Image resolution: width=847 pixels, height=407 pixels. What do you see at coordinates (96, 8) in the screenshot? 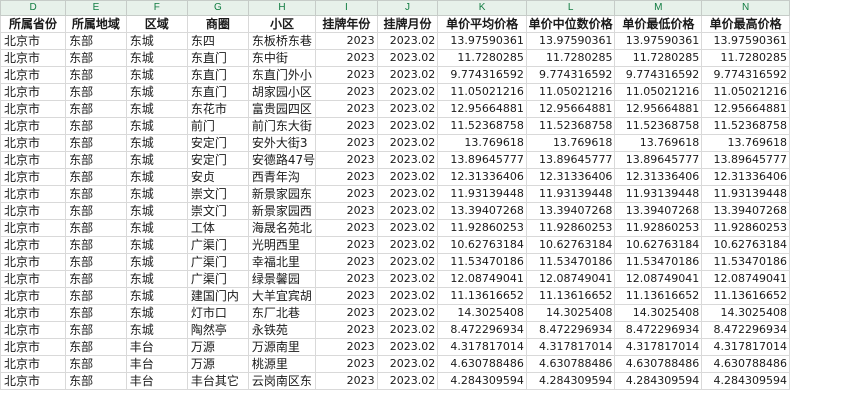
I see `column-header-e: E` at bounding box center [96, 8].